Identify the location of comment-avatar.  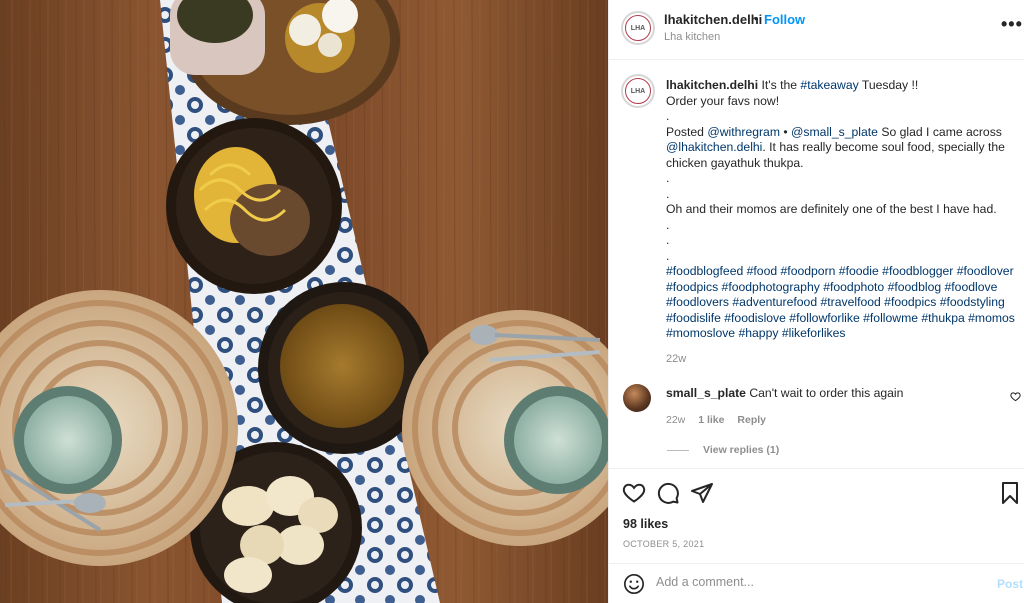
(637, 398).